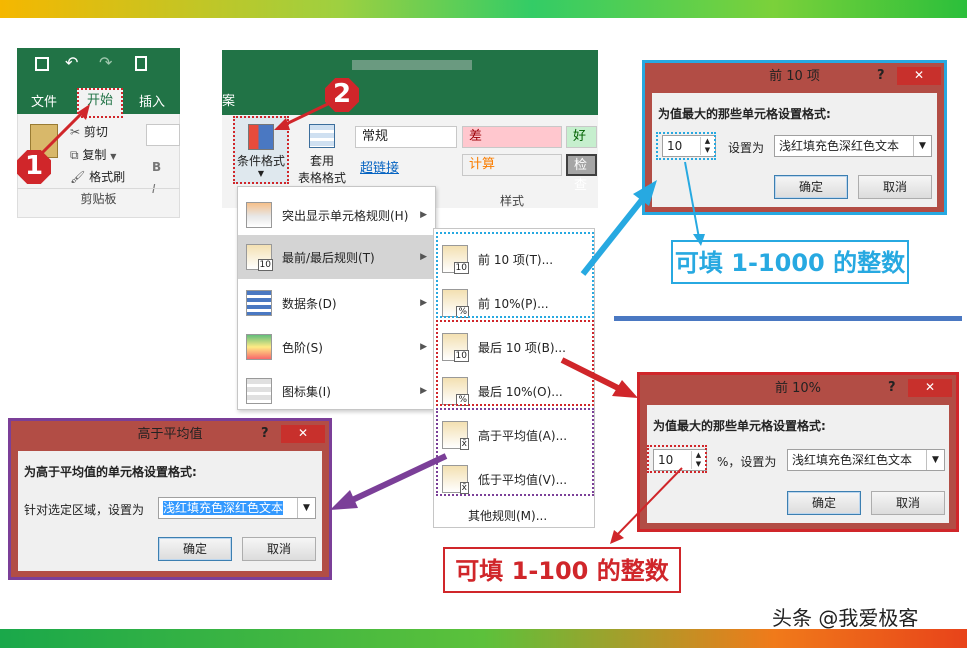  What do you see at coordinates (328, 257) in the screenshot?
I see `menu-item-label: 最前/最后规则(T)` at bounding box center [328, 257].